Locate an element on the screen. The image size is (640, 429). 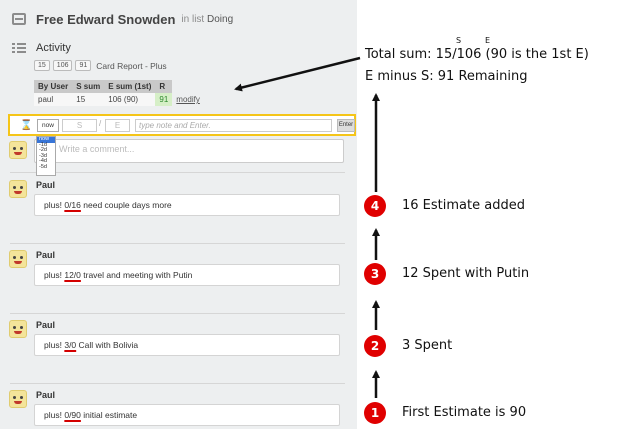
activity-header: Activity is located at coordinates (41, 48).